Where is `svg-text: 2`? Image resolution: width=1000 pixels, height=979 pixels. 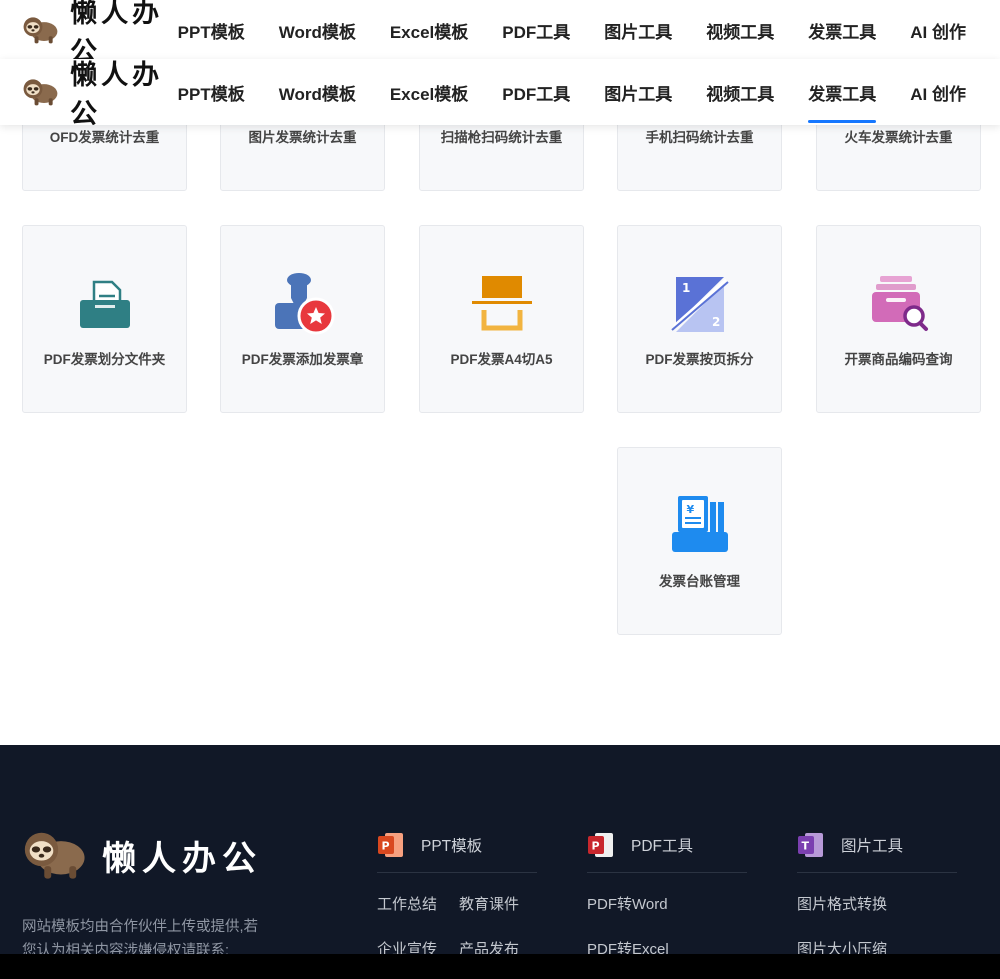
svg-text: 2 is located at coordinates (716, 322).